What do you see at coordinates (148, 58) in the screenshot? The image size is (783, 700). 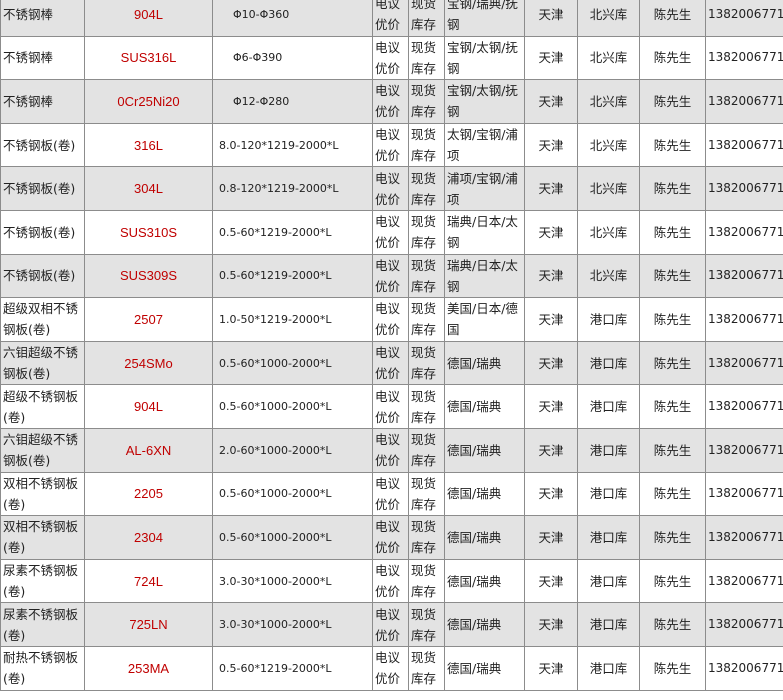 I see `grade-cell: SUS316L` at bounding box center [148, 58].